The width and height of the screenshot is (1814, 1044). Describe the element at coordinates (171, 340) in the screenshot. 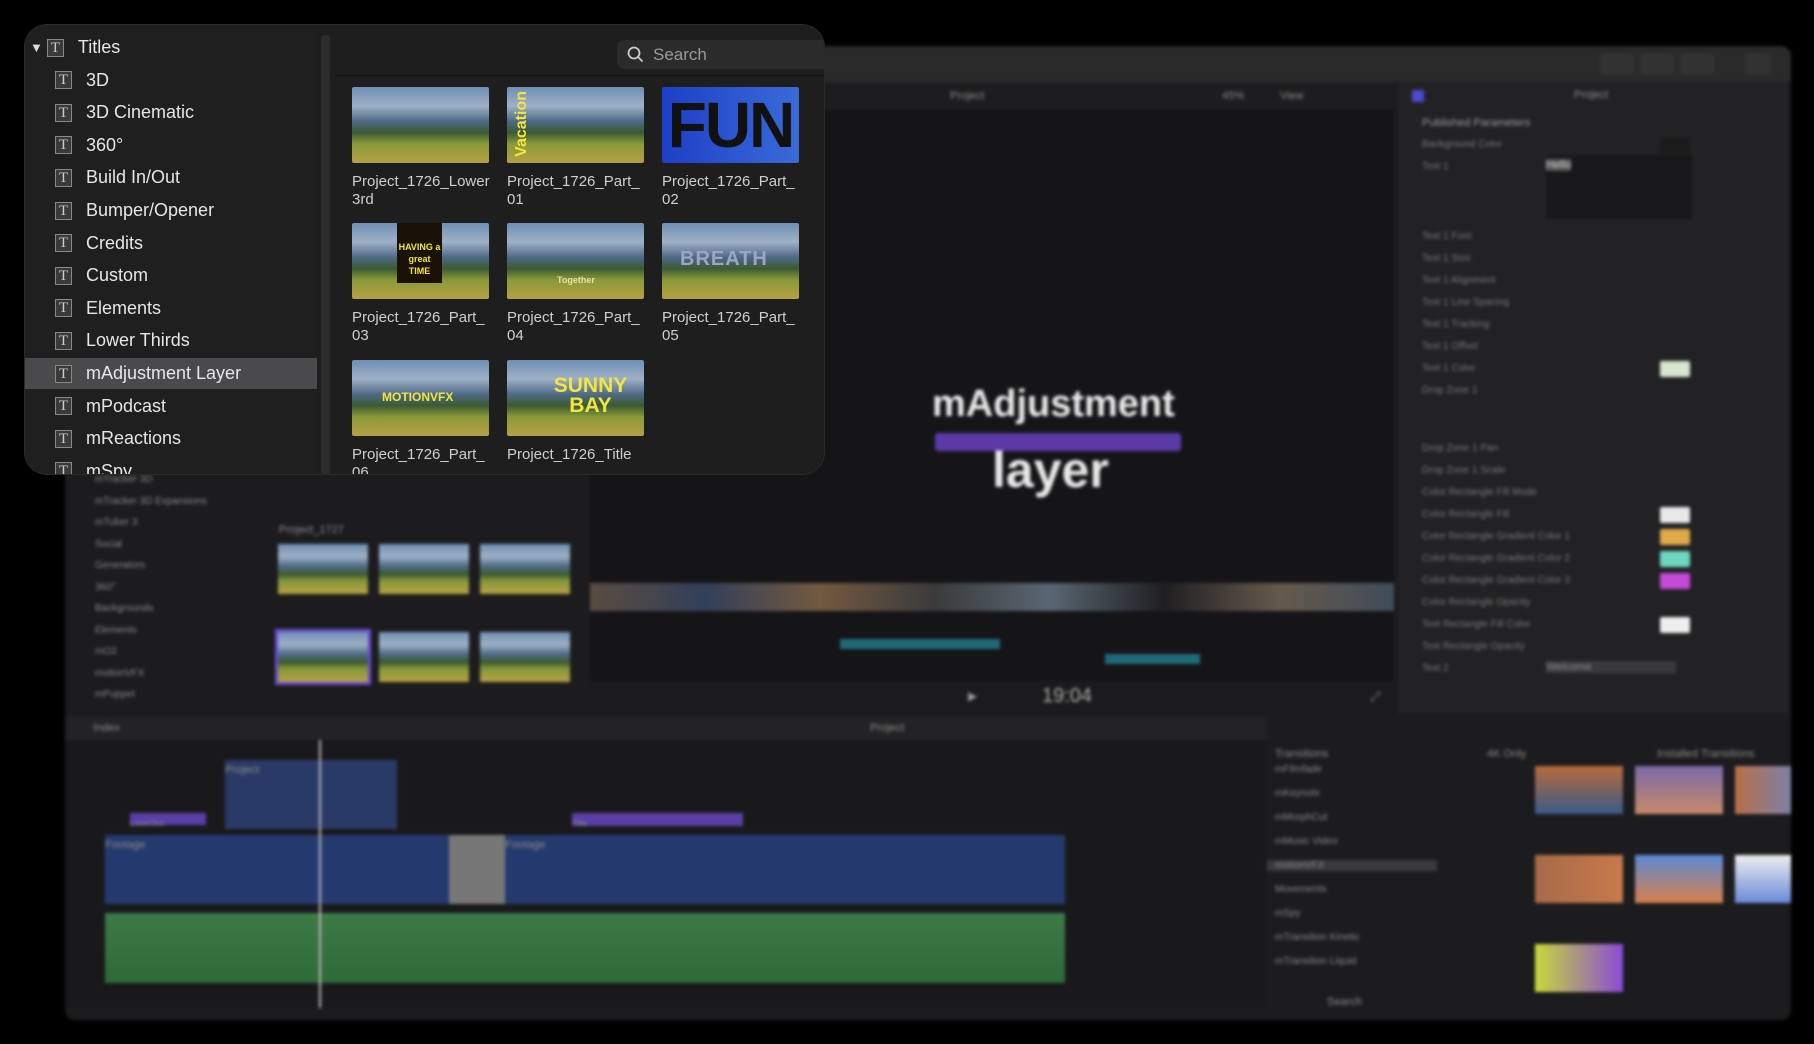

I see `sidebar-item: T Lower Thirds` at that location.